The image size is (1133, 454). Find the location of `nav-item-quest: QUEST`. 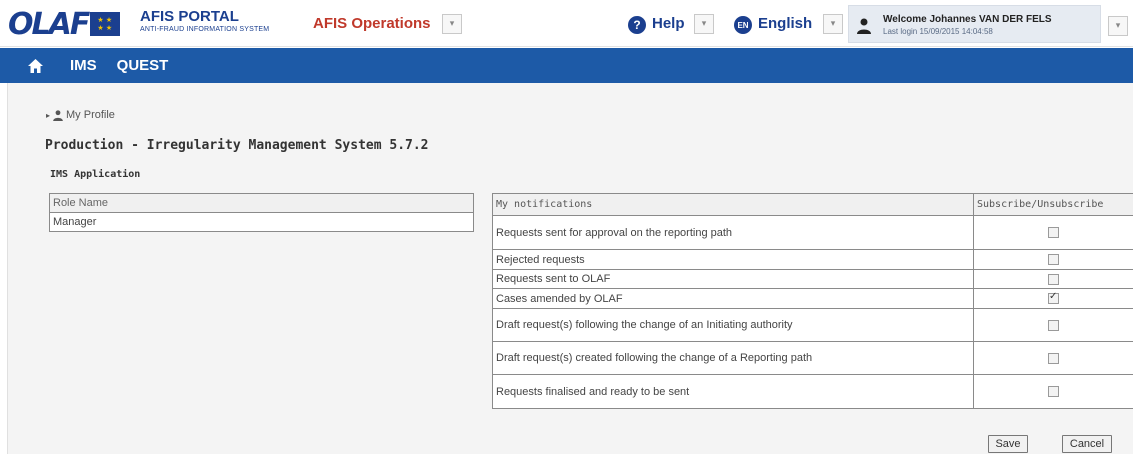

nav-item-quest: QUEST is located at coordinates (143, 65).